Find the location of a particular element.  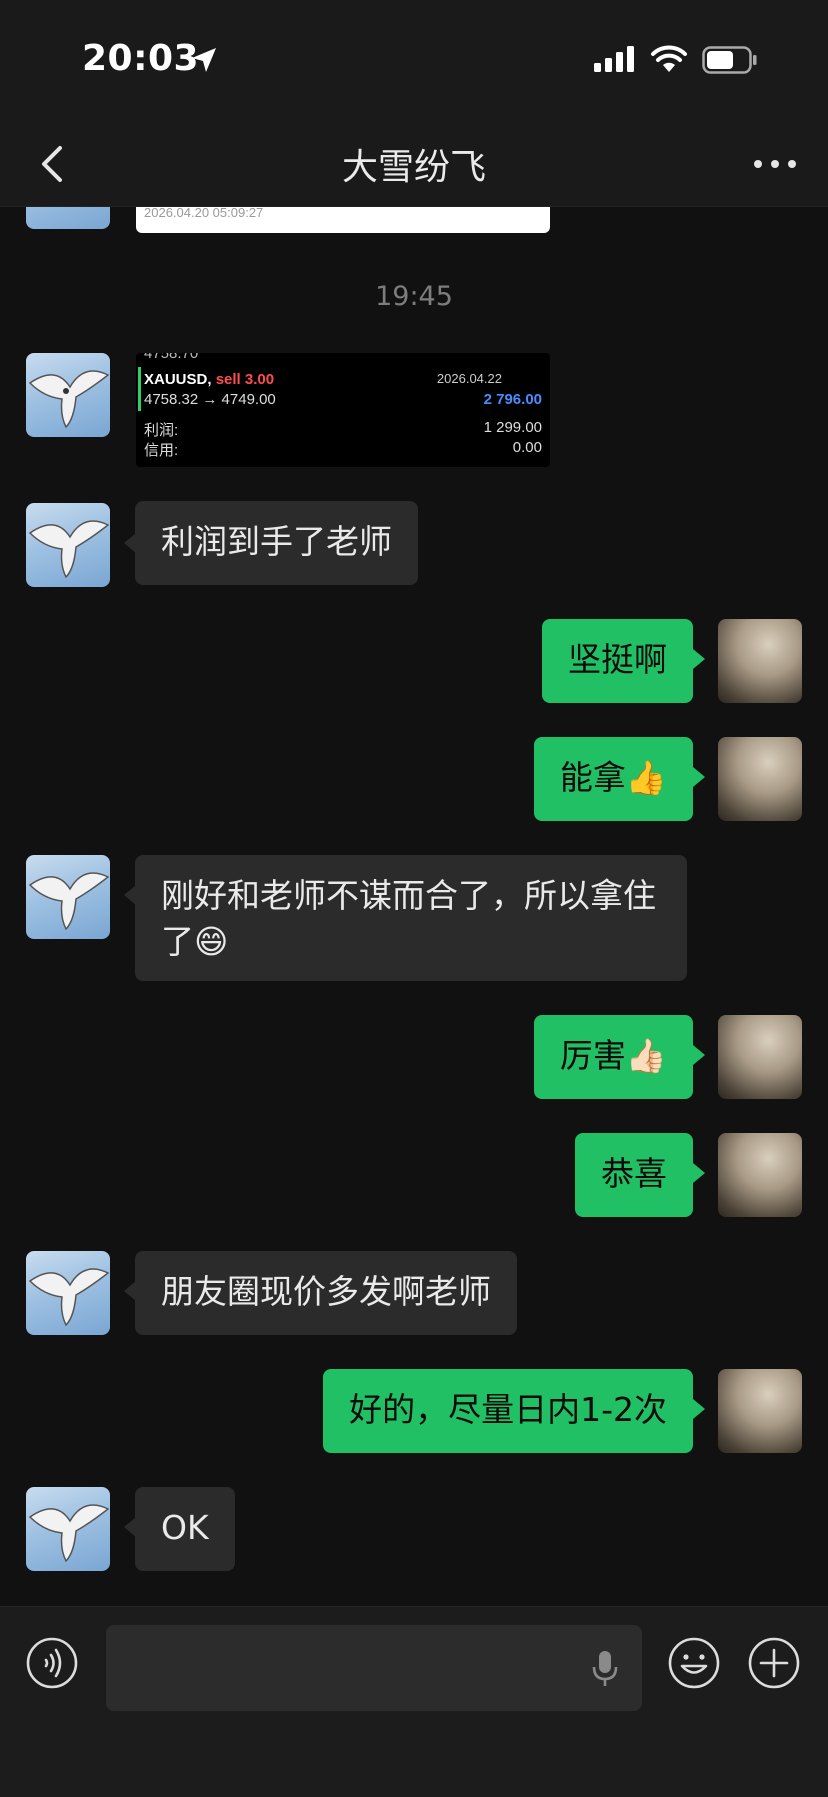

message-bubble: 恭喜 is located at coordinates (634, 1175).